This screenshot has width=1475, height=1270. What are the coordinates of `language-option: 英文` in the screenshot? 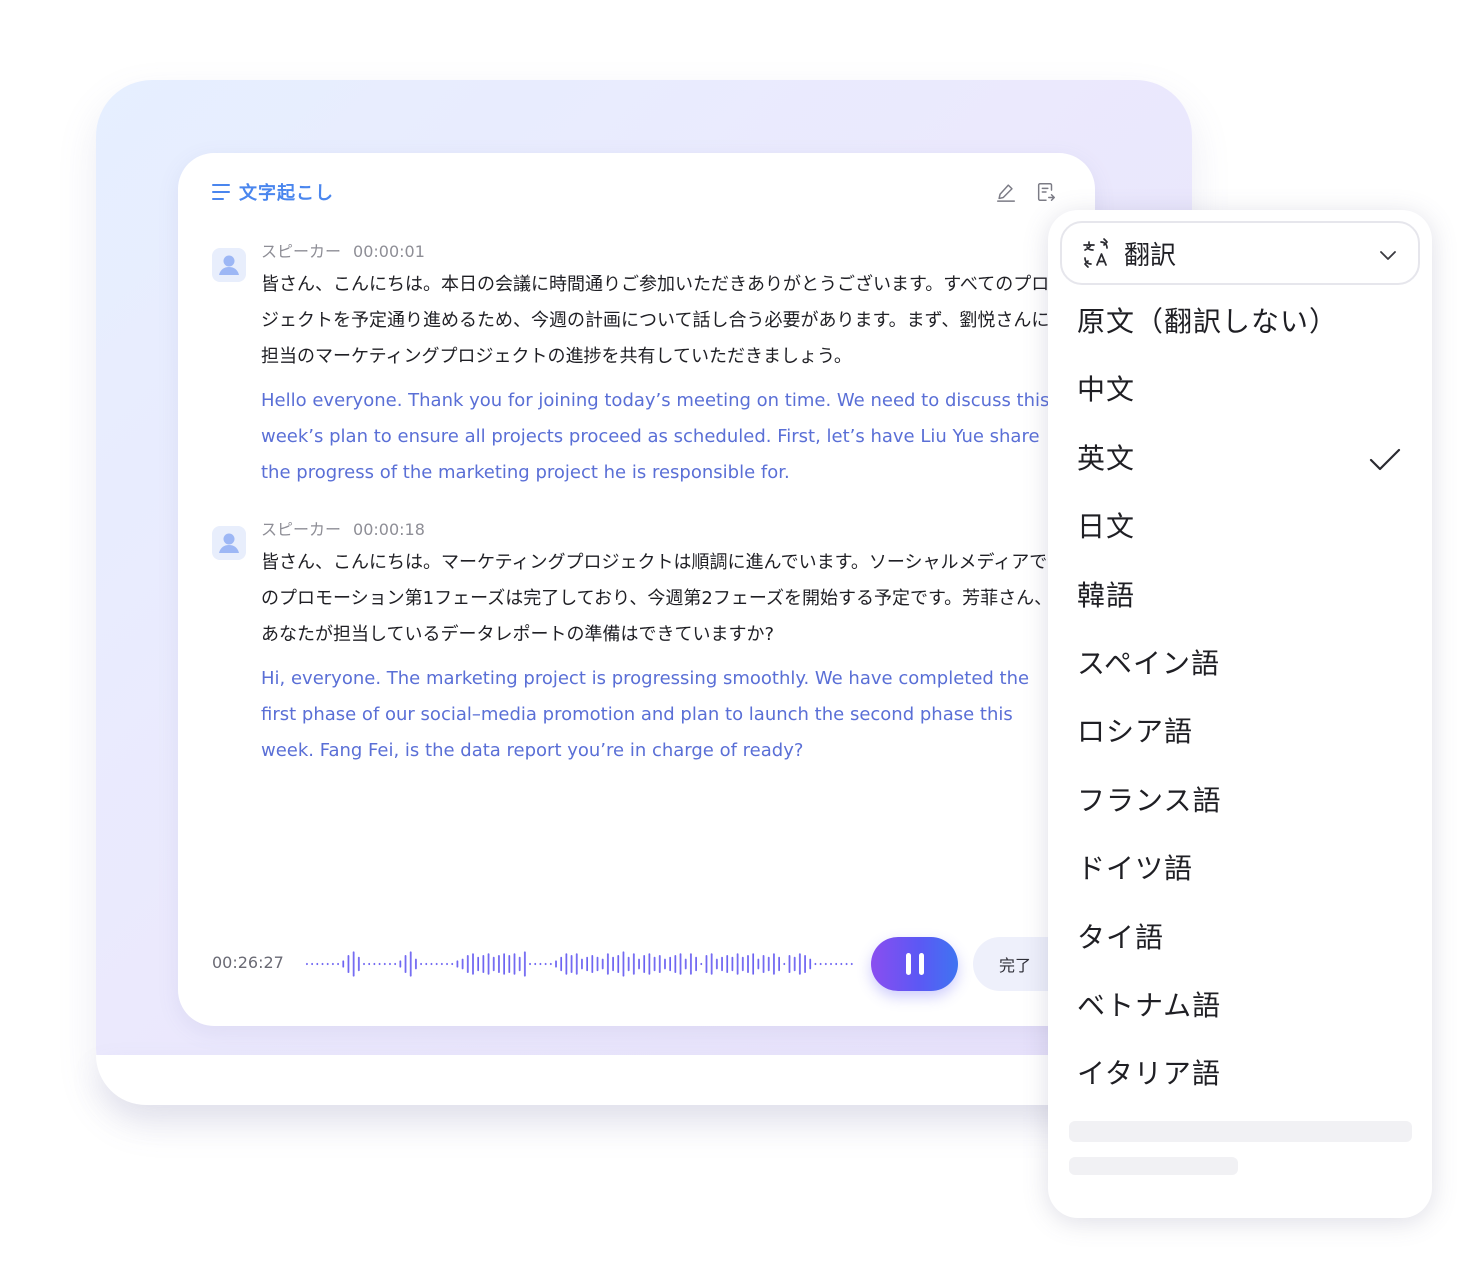 It's located at (1240, 459).